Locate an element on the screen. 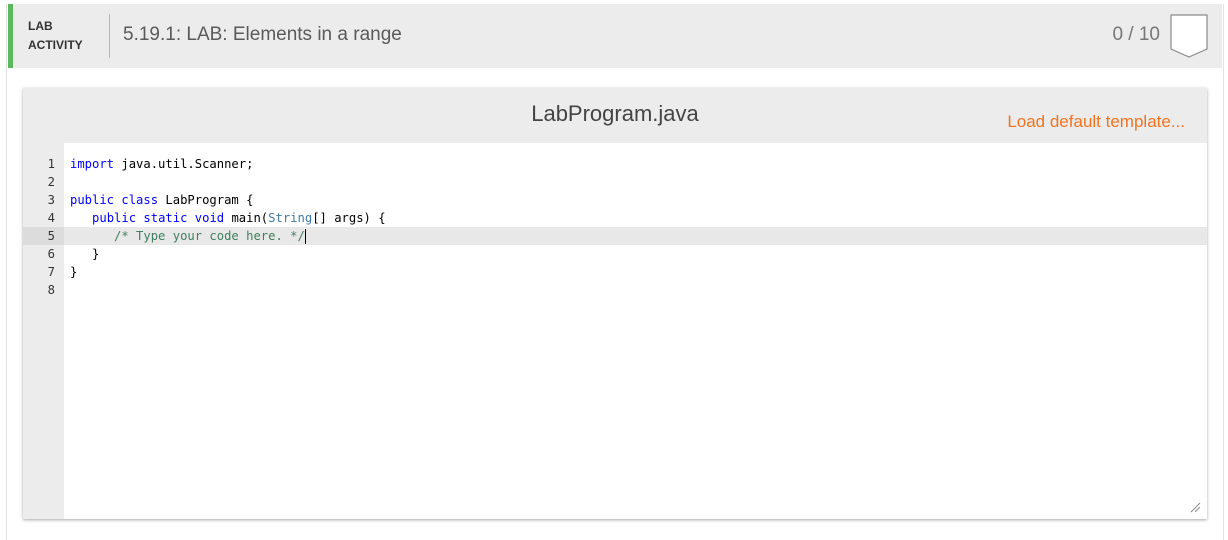  code-line-7: } is located at coordinates (73, 272).